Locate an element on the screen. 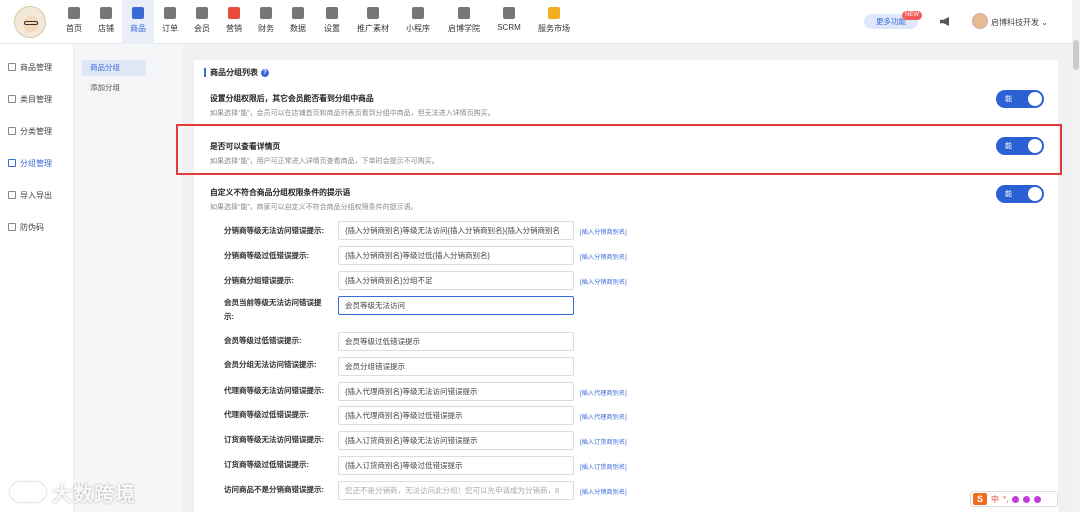  help-icon: ? is located at coordinates (265, 72).